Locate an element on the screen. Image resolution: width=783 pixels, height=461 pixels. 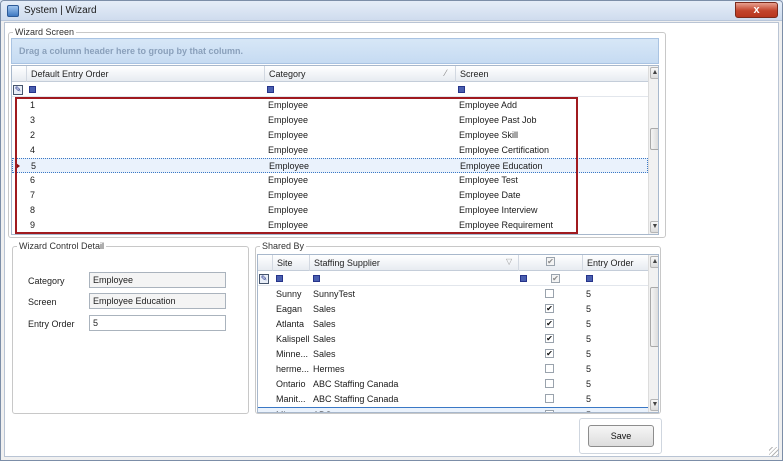
filter-screen-icon is located at coordinates (461, 89).